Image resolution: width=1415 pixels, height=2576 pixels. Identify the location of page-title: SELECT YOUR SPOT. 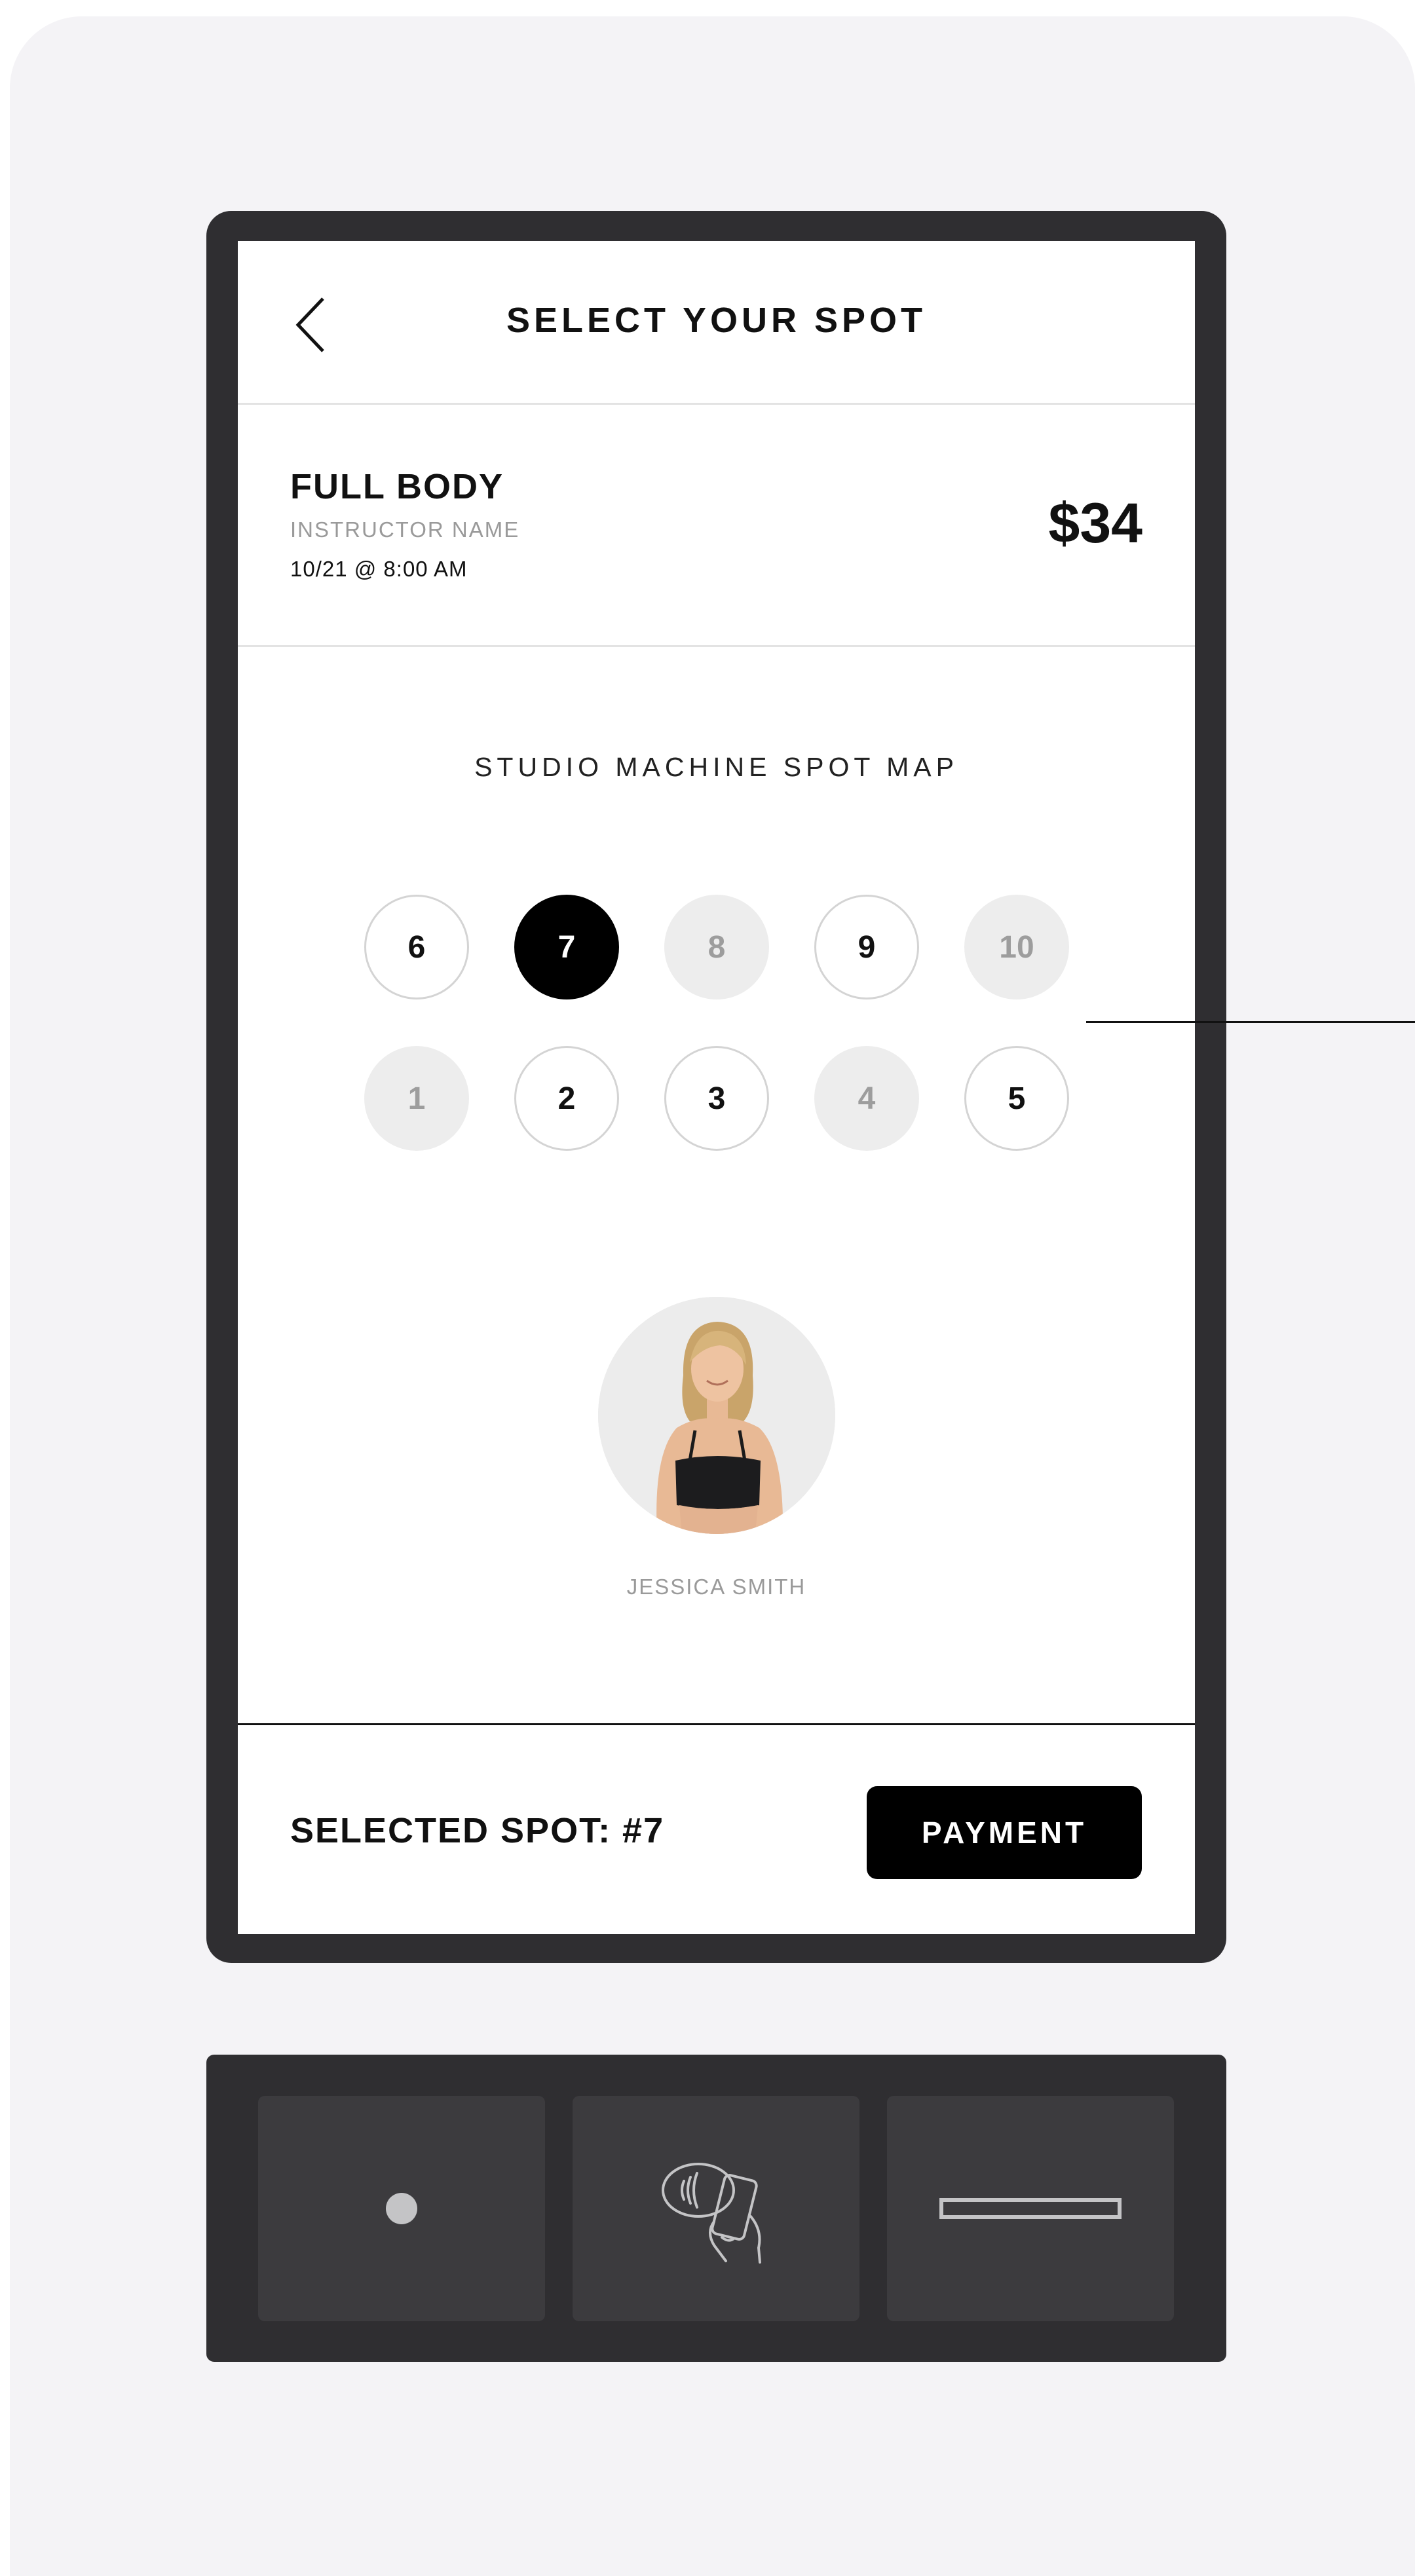
(716, 320).